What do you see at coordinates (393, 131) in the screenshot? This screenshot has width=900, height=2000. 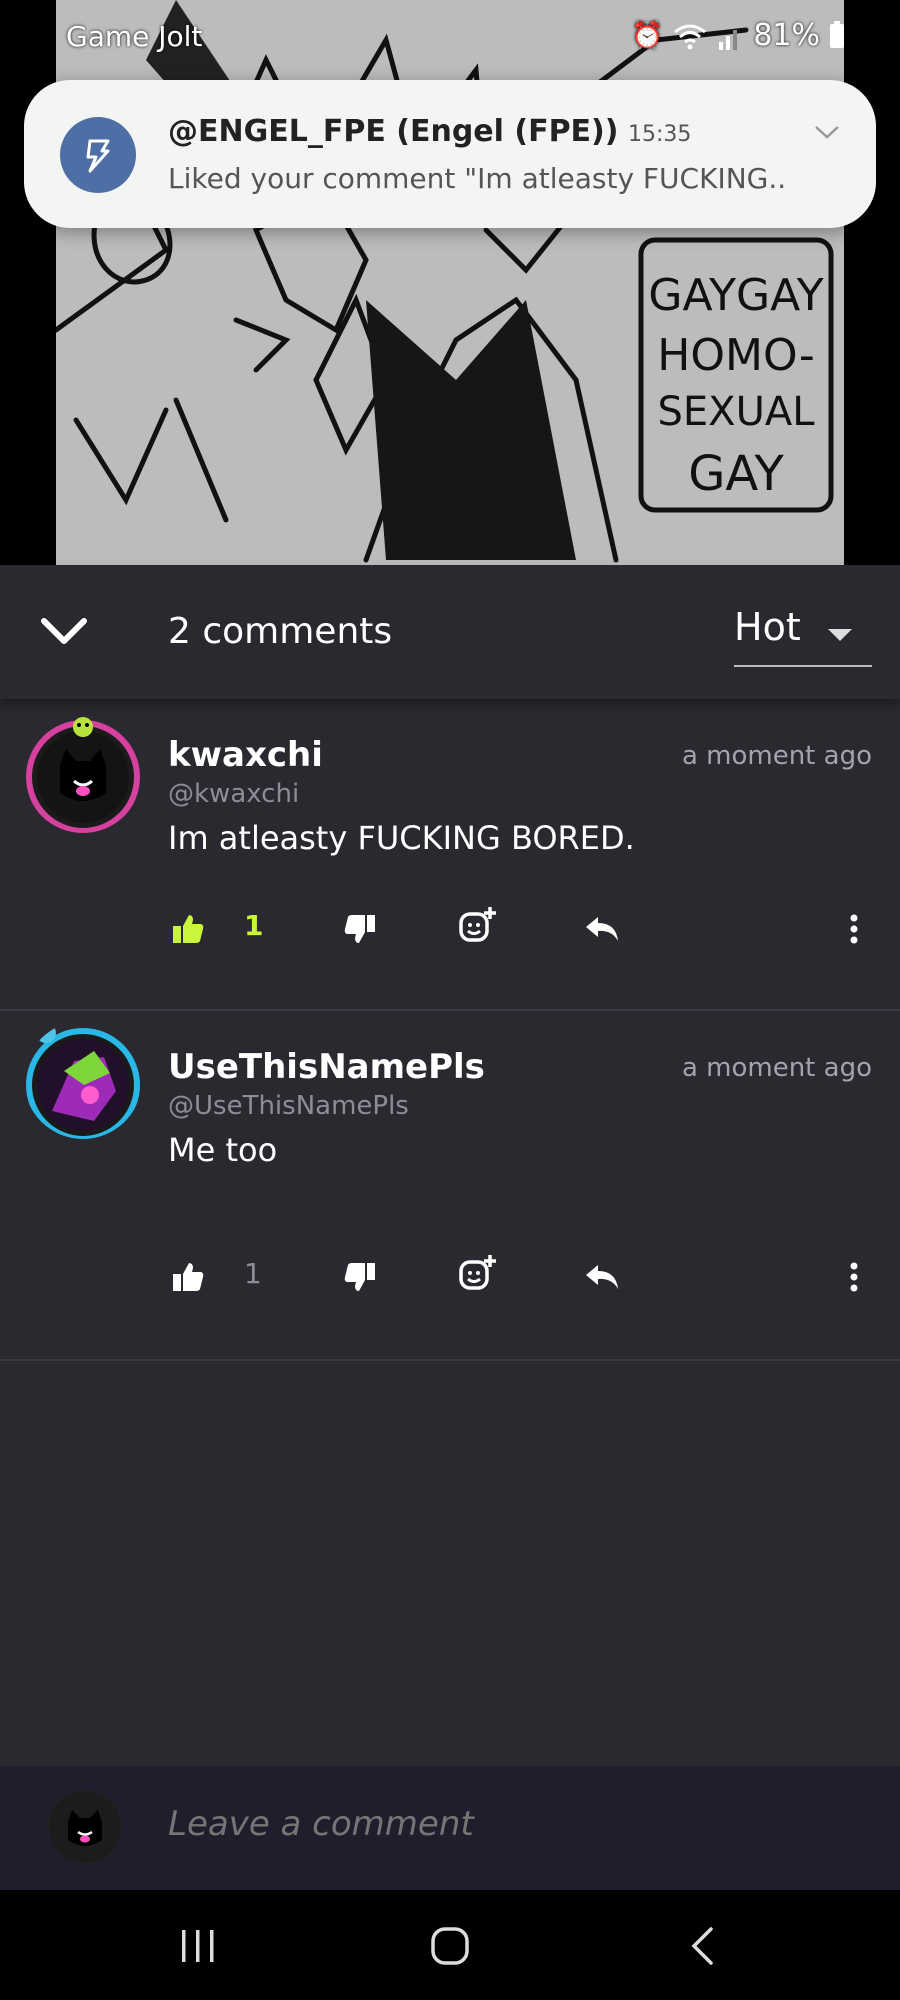 I see `notification-title: @ENGEL_FPE (Engel (FPE))` at bounding box center [393, 131].